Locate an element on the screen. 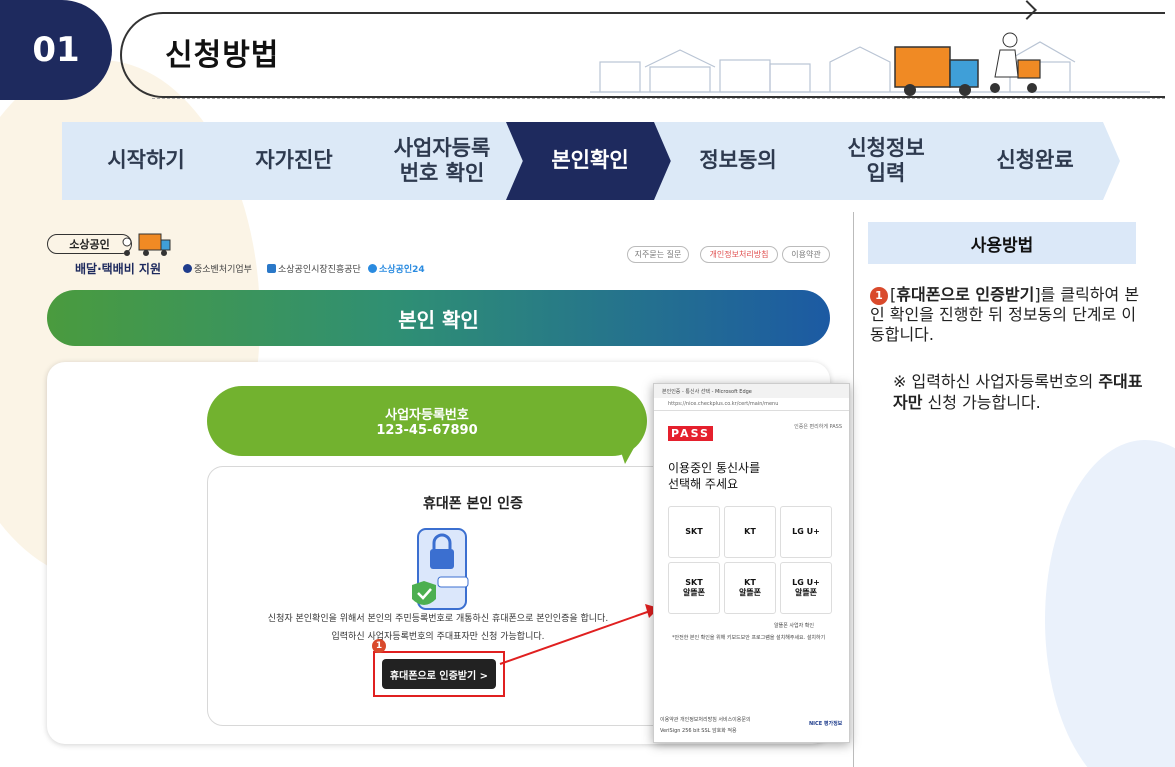 The height and width of the screenshot is (767, 1175). carrier-kt-mvno: KT 알뜰폰 is located at coordinates (750, 588).